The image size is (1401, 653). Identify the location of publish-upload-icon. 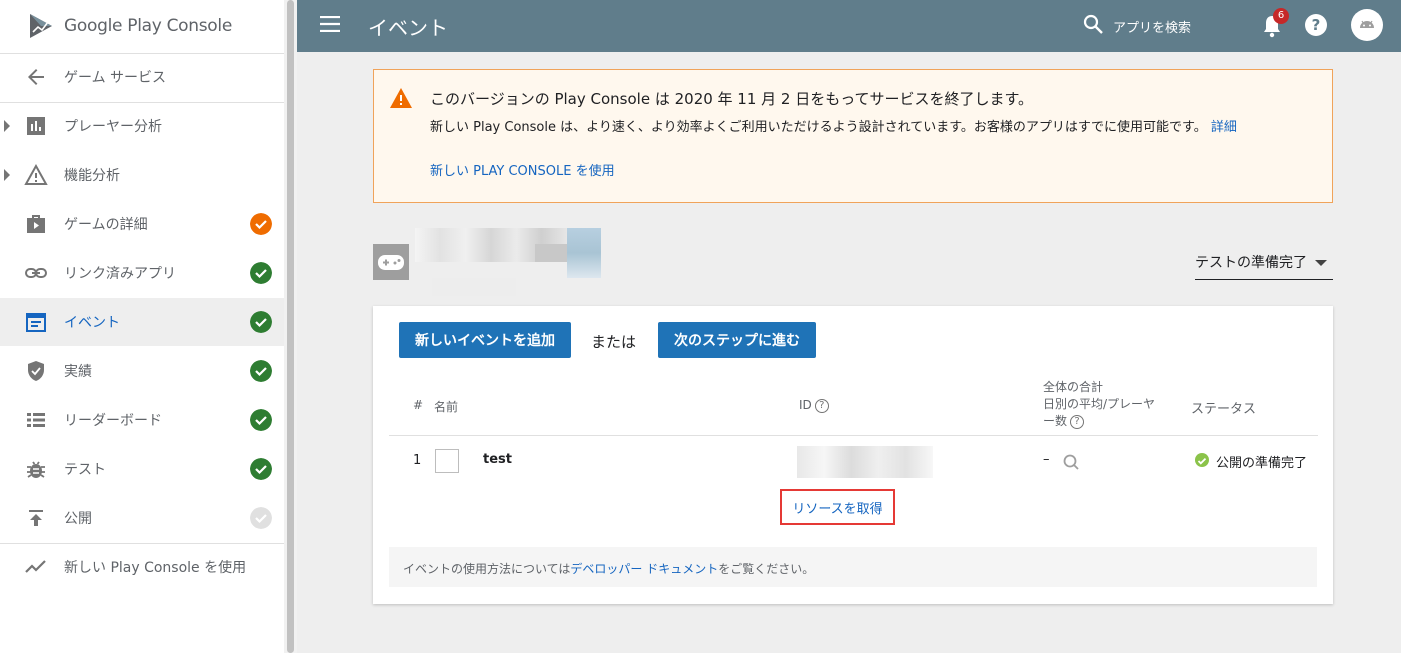
(36, 518).